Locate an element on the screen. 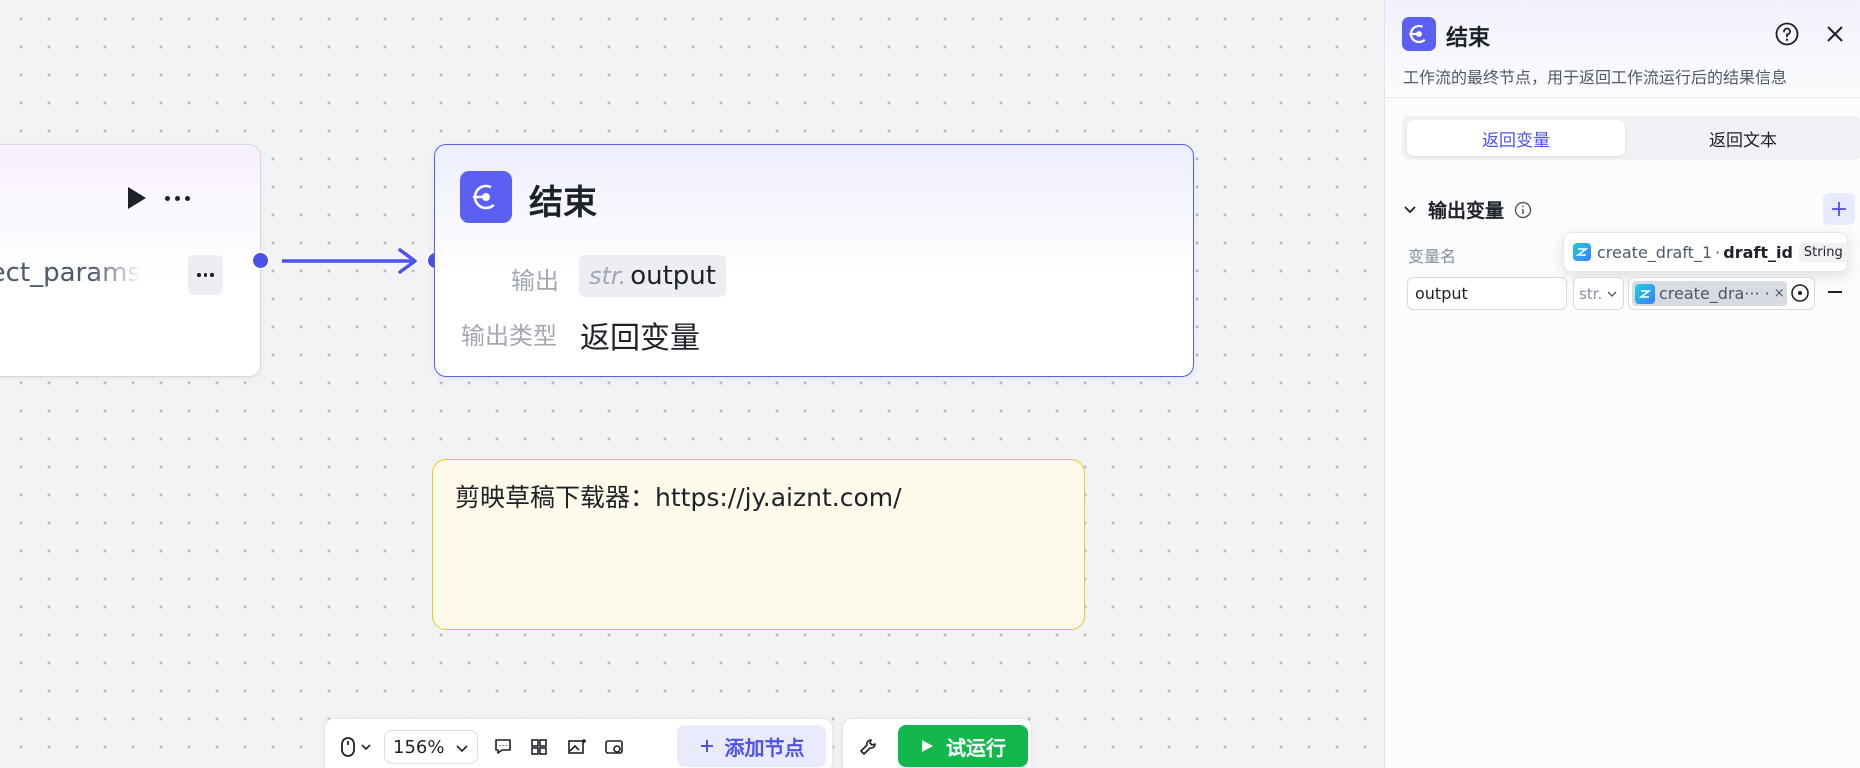  info-icon is located at coordinates (1523, 210).